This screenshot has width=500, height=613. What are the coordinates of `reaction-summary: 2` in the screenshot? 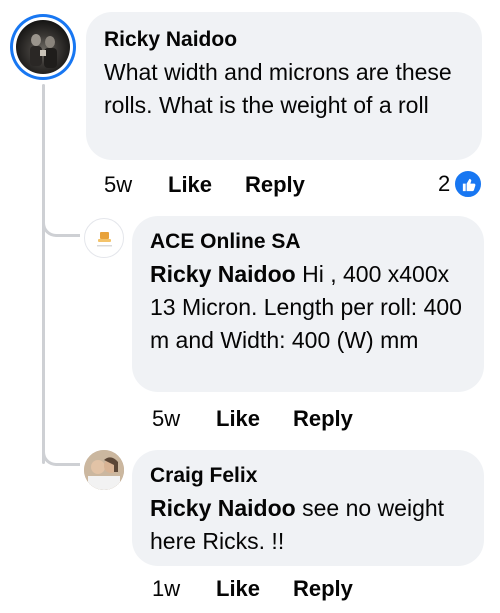 It's located at (461, 184).